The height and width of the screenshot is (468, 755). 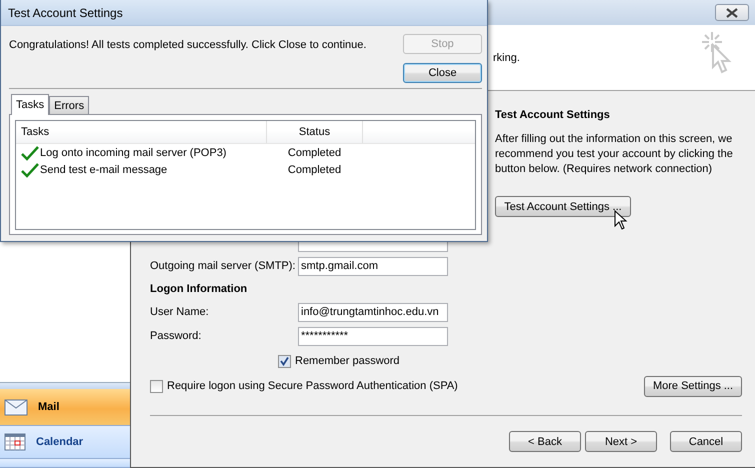 What do you see at coordinates (104, 170) in the screenshot?
I see `table-cell: Send test e-mail message` at bounding box center [104, 170].